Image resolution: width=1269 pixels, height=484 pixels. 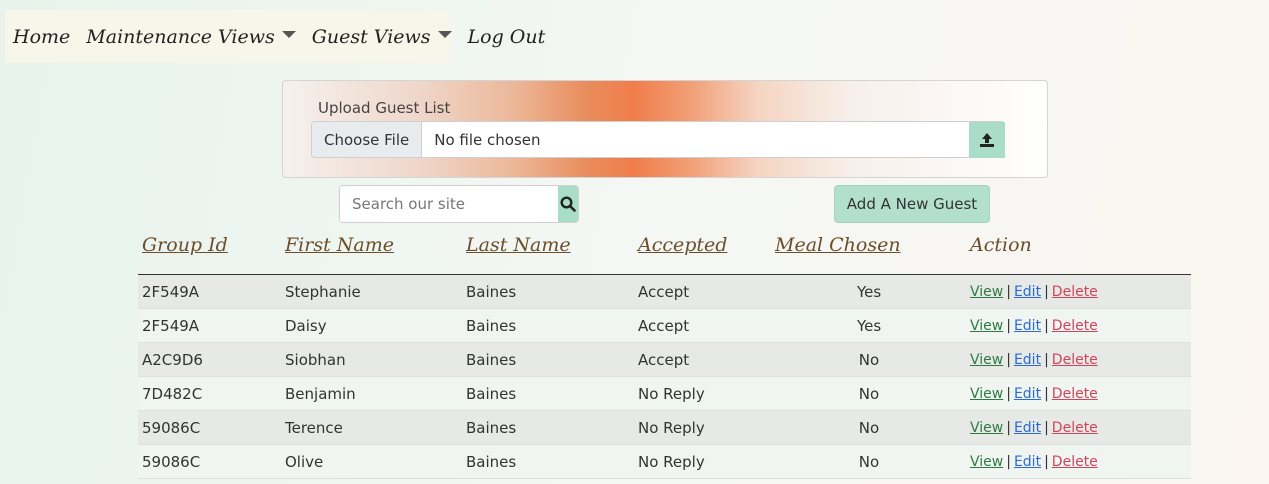 I want to click on nav-home: Home, so click(x=41, y=37).